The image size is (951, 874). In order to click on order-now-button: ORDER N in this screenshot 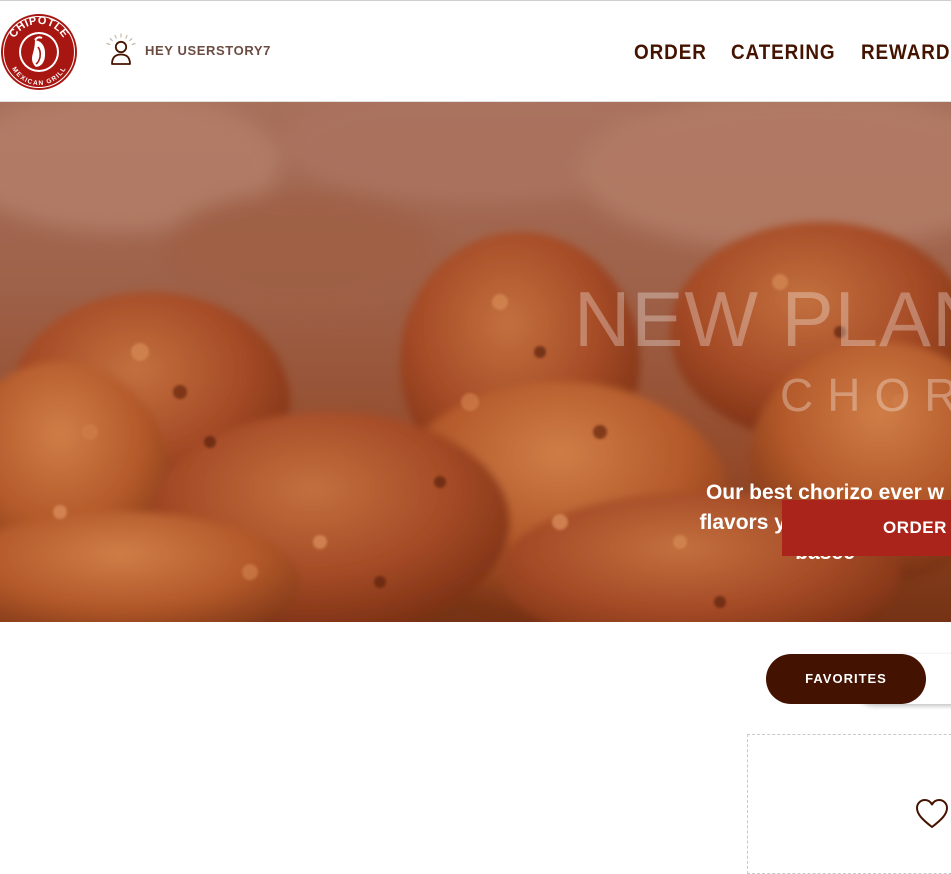, I will do `click(866, 528)`.